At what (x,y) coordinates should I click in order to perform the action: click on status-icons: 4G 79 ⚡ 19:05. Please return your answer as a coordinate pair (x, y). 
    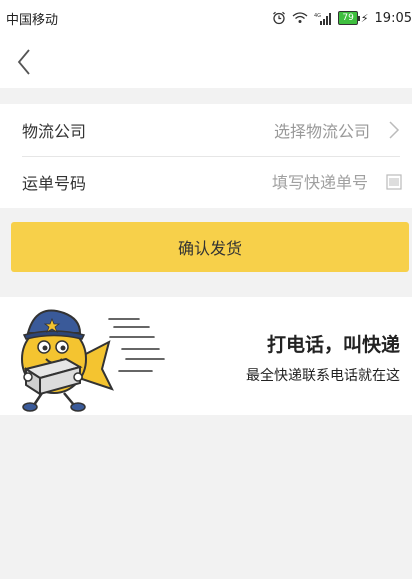
    Looking at the image, I should click on (342, 18).